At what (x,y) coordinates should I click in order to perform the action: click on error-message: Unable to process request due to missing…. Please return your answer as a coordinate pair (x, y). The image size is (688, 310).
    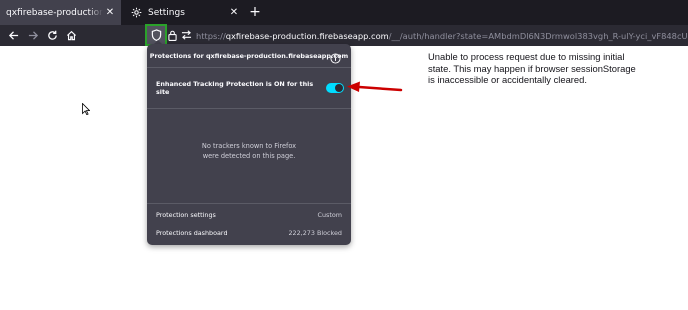
    Looking at the image, I should click on (532, 68).